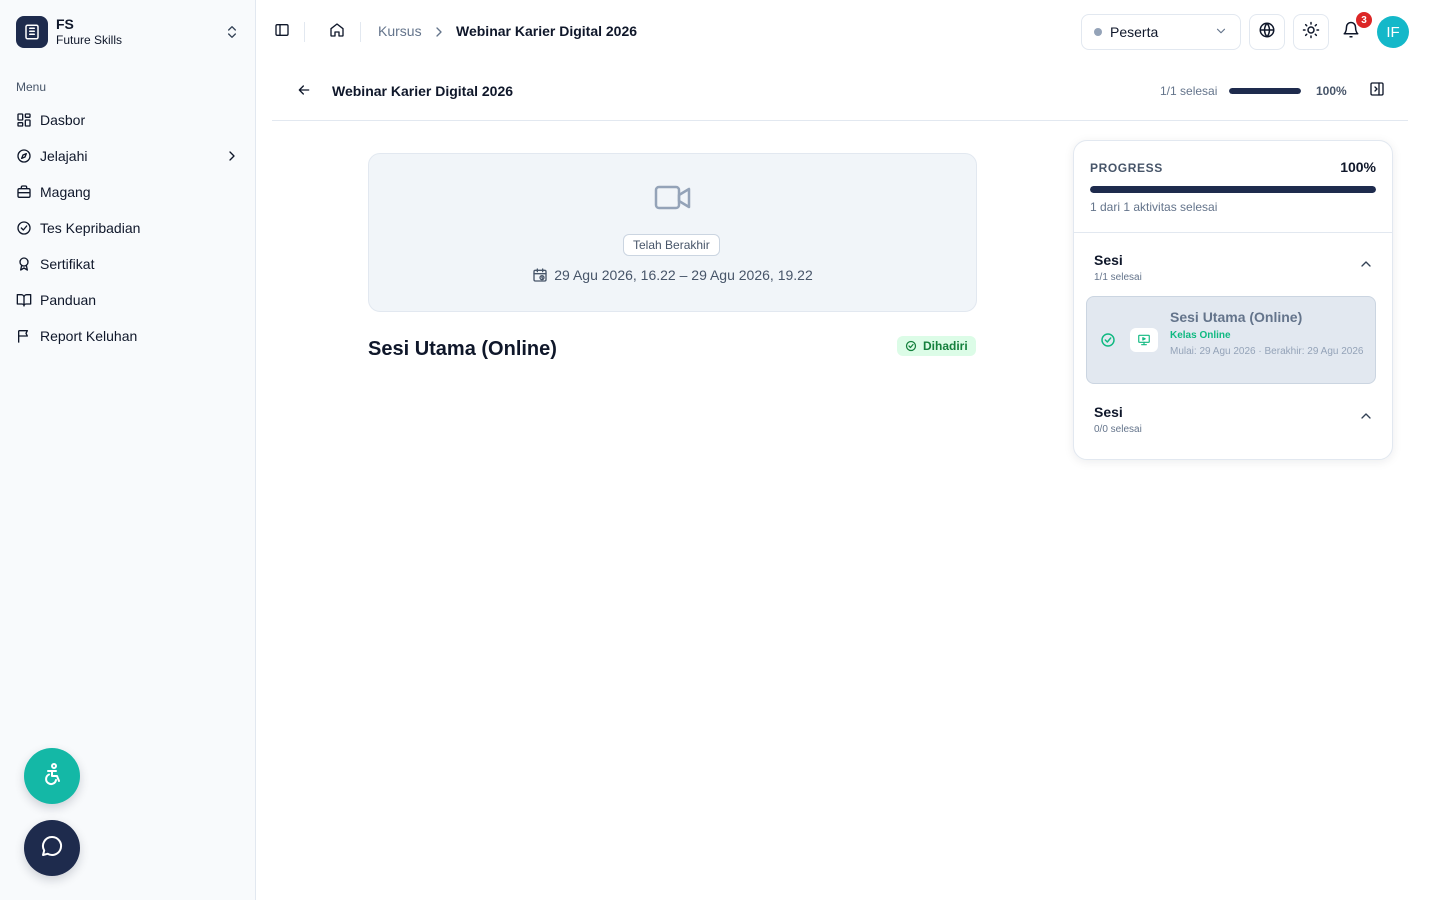  What do you see at coordinates (547, 31) in the screenshot?
I see `breadcrumb-current: Webinar Karier Digital 2026` at bounding box center [547, 31].